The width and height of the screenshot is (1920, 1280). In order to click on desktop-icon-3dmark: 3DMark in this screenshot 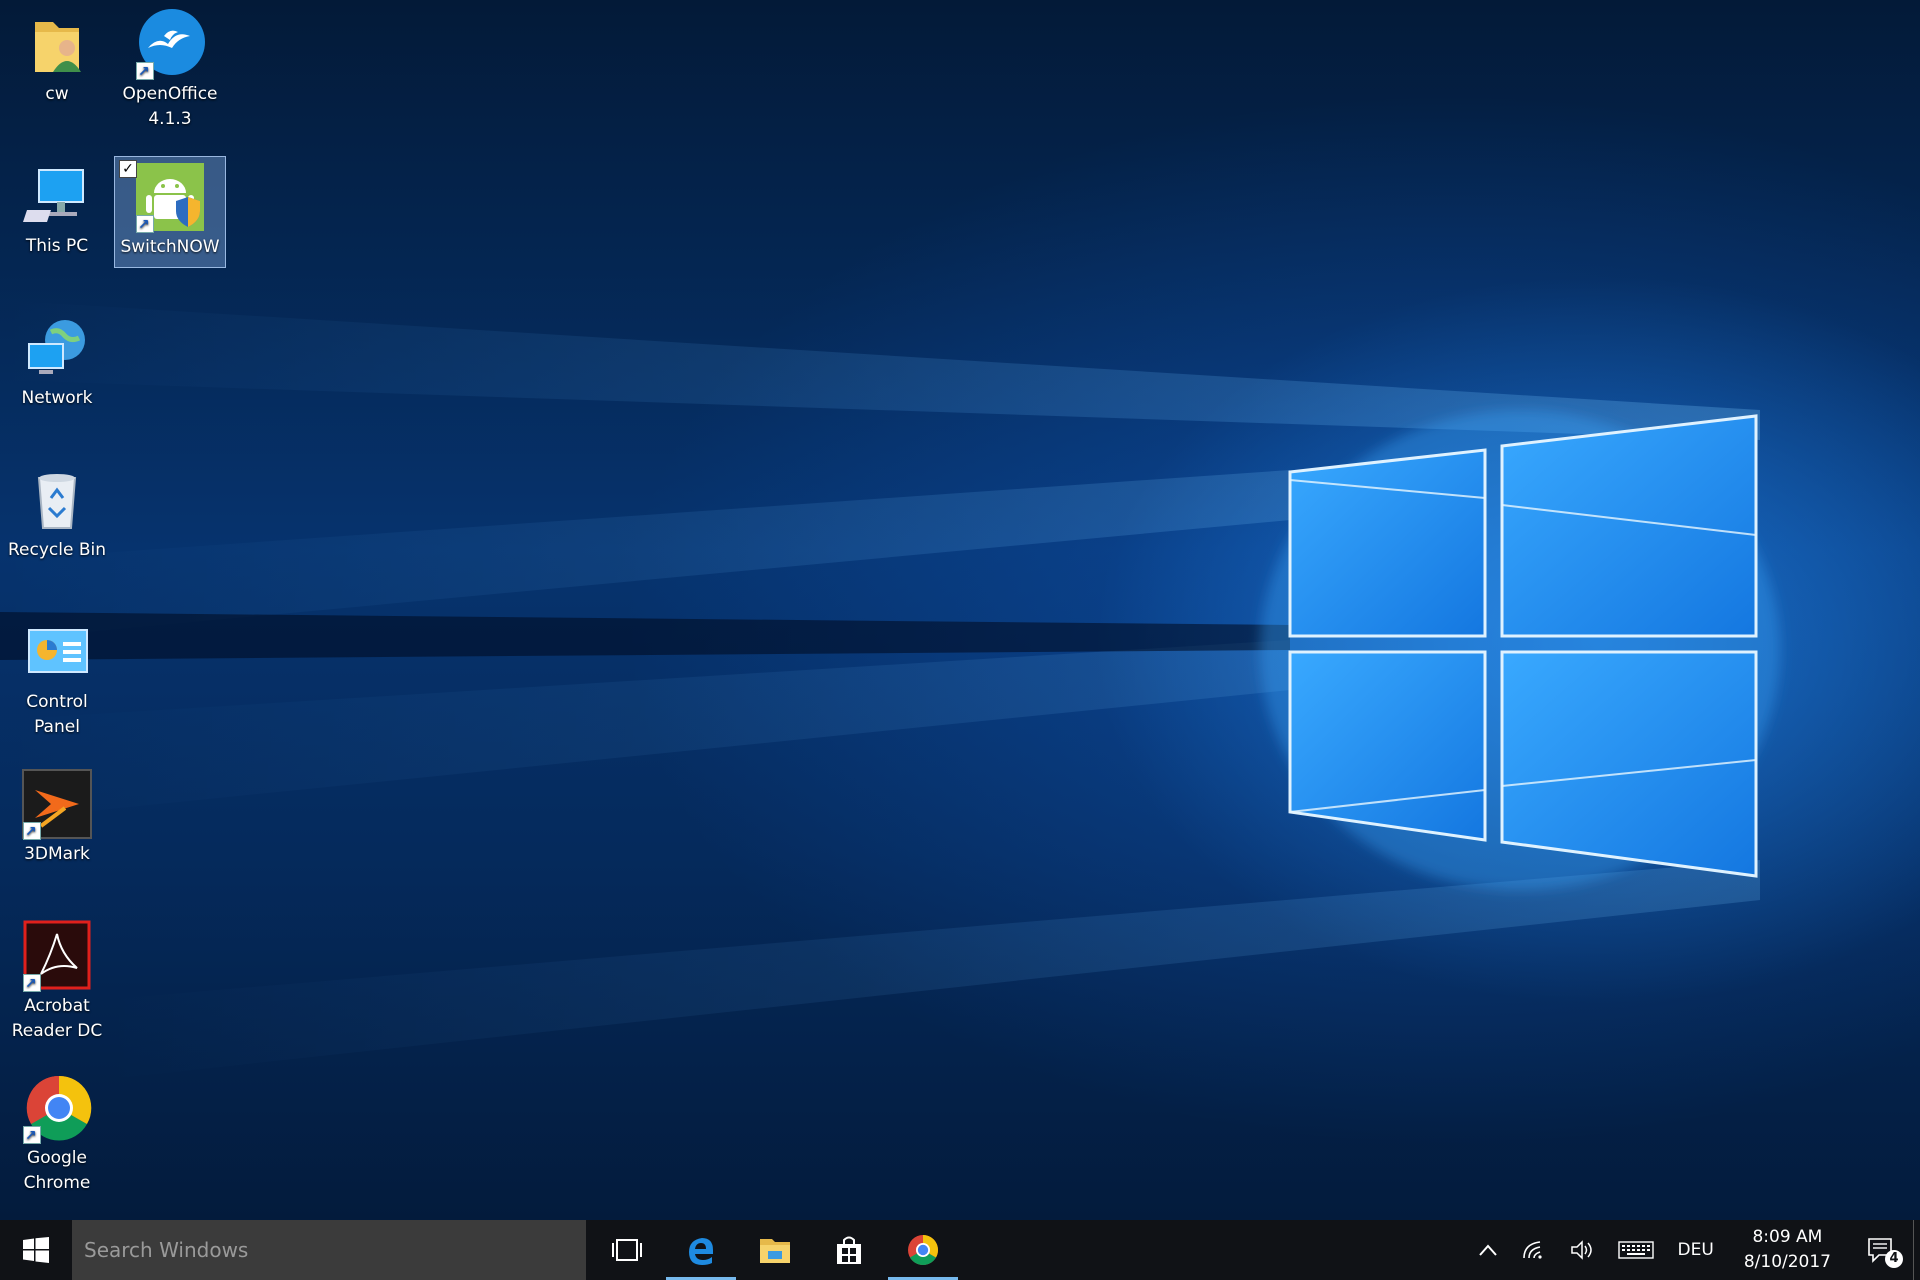, I will do `click(57, 820)`.